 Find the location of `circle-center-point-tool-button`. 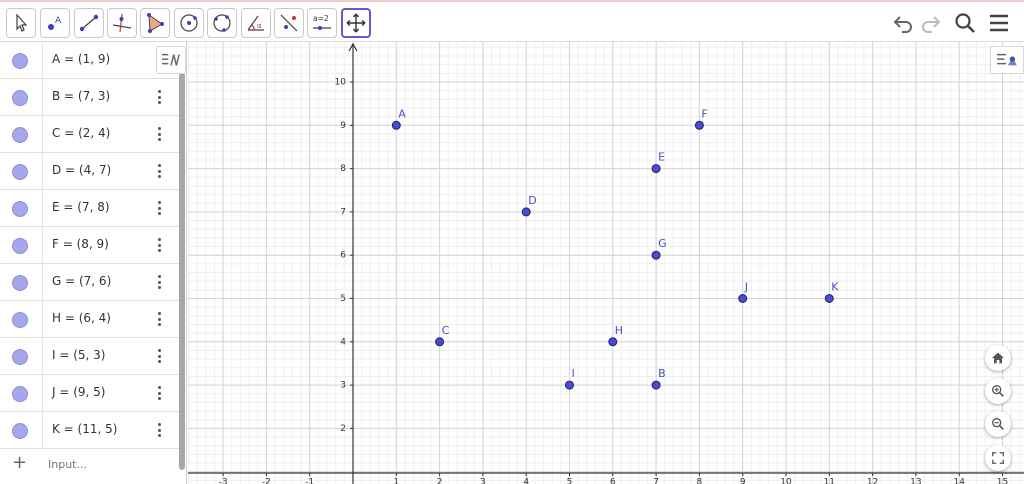

circle-center-point-tool-button is located at coordinates (189, 23).